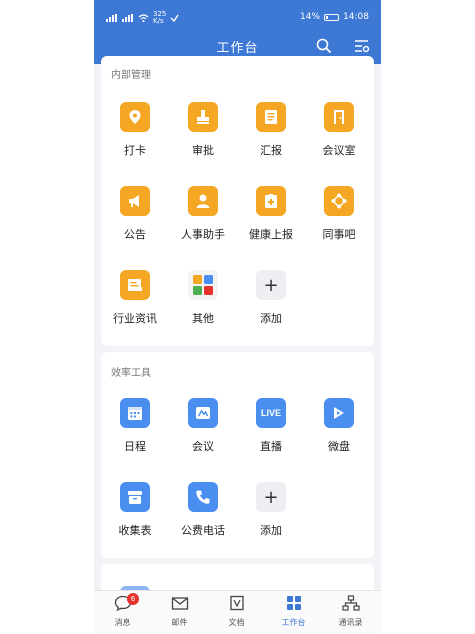  Describe the element at coordinates (174, 18) in the screenshot. I see `link-icon` at that location.